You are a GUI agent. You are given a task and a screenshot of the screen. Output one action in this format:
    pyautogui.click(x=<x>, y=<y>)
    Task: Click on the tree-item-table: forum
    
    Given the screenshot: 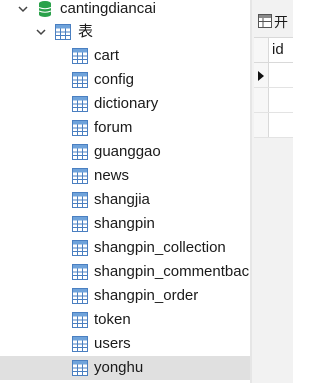 What is the action you would take?
    pyautogui.click(x=125, y=128)
    